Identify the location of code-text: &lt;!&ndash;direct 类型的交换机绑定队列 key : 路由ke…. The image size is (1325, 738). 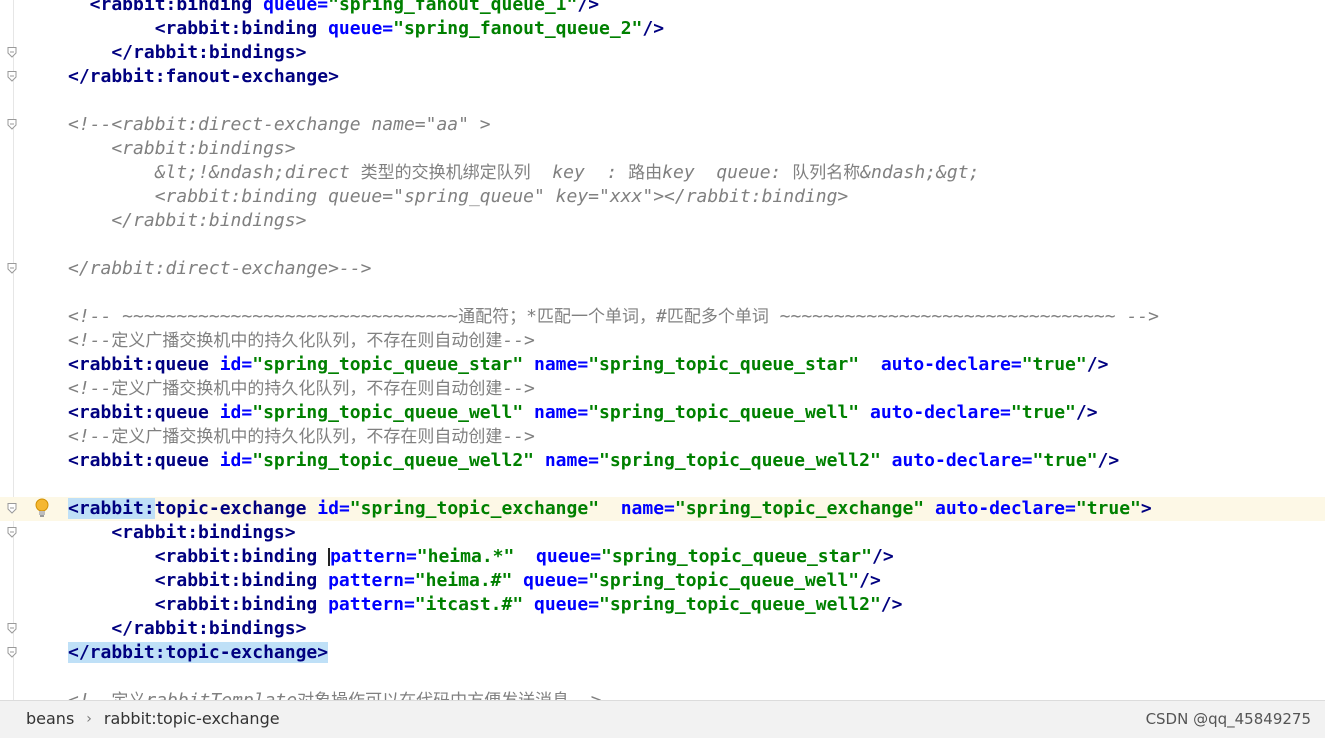
(524, 173).